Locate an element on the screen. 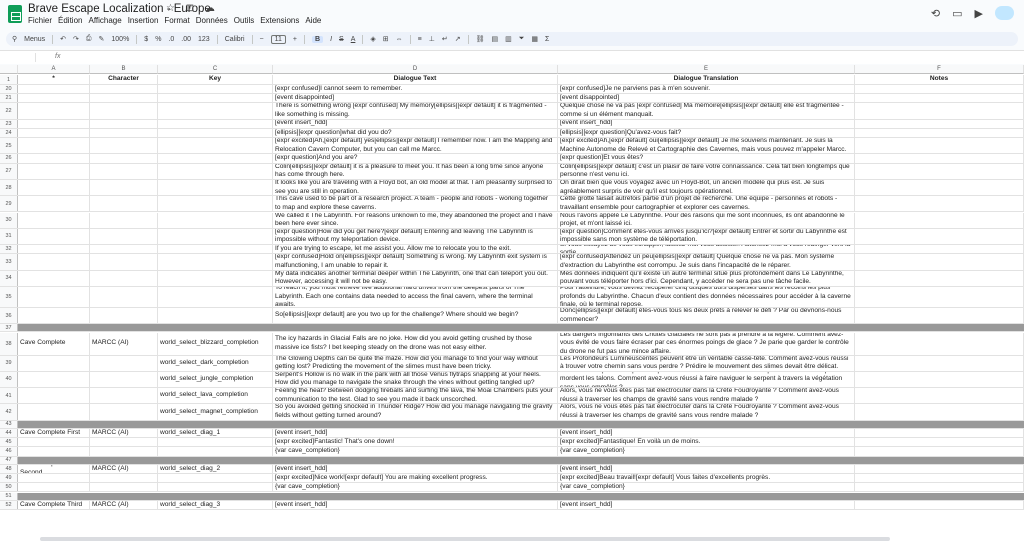 Image resolution: width=1024 pixels, height=543 pixels. row-number: 20 is located at coordinates (9, 89).